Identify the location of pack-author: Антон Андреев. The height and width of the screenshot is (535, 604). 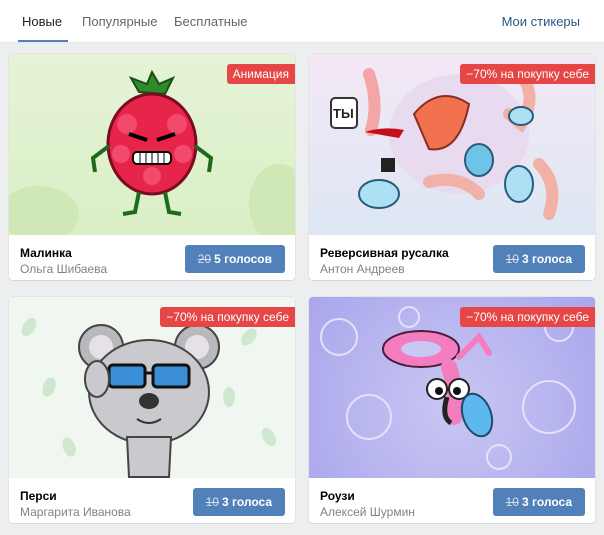
(362, 269).